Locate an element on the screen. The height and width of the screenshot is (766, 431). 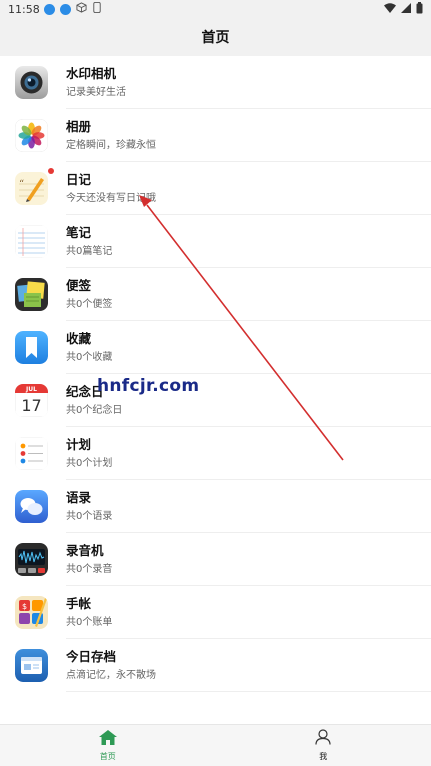
item-subtitle: 点滴记忆，永不散场 is located at coordinates (111, 675).